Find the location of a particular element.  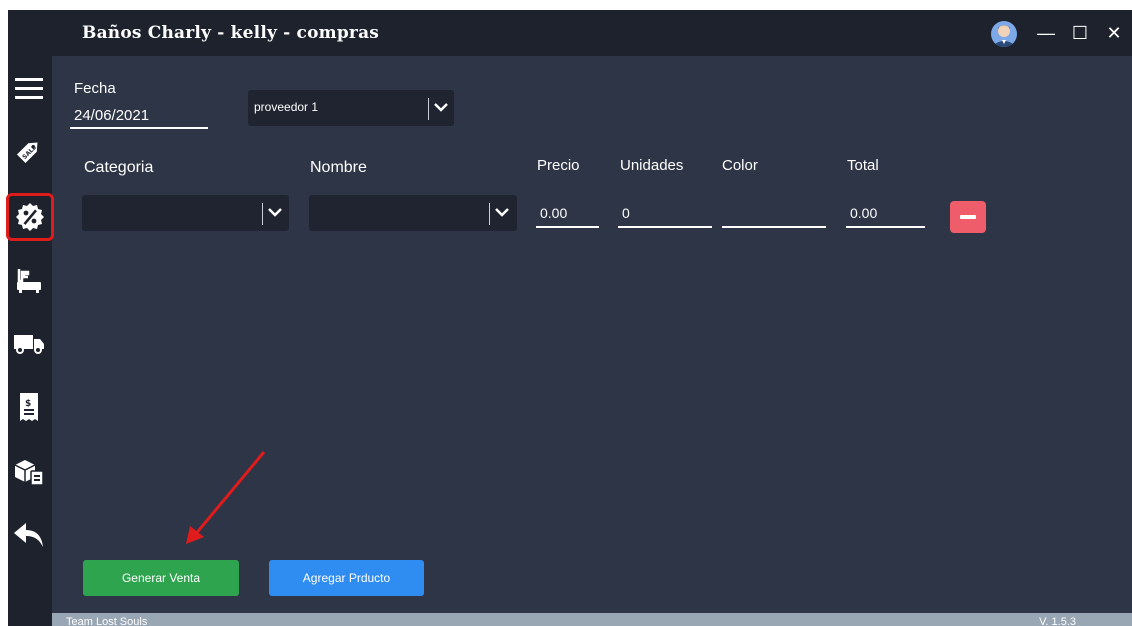

categoria-select is located at coordinates (185, 213).